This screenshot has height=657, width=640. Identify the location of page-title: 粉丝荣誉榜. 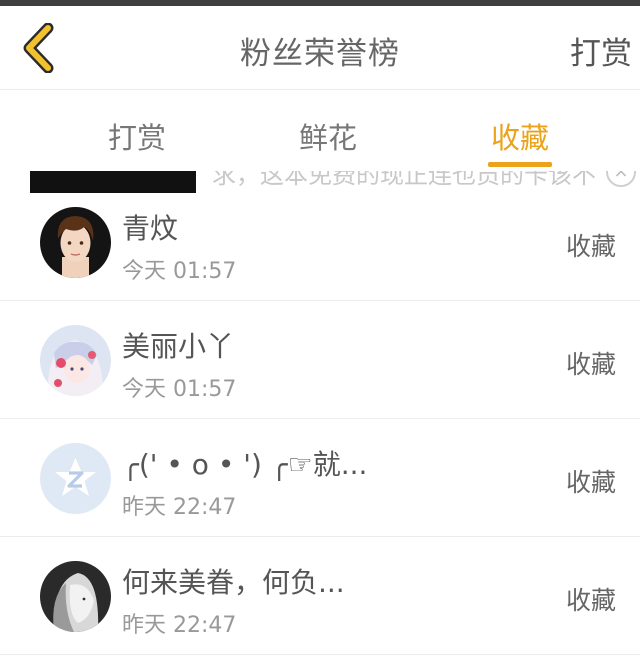
(320, 54).